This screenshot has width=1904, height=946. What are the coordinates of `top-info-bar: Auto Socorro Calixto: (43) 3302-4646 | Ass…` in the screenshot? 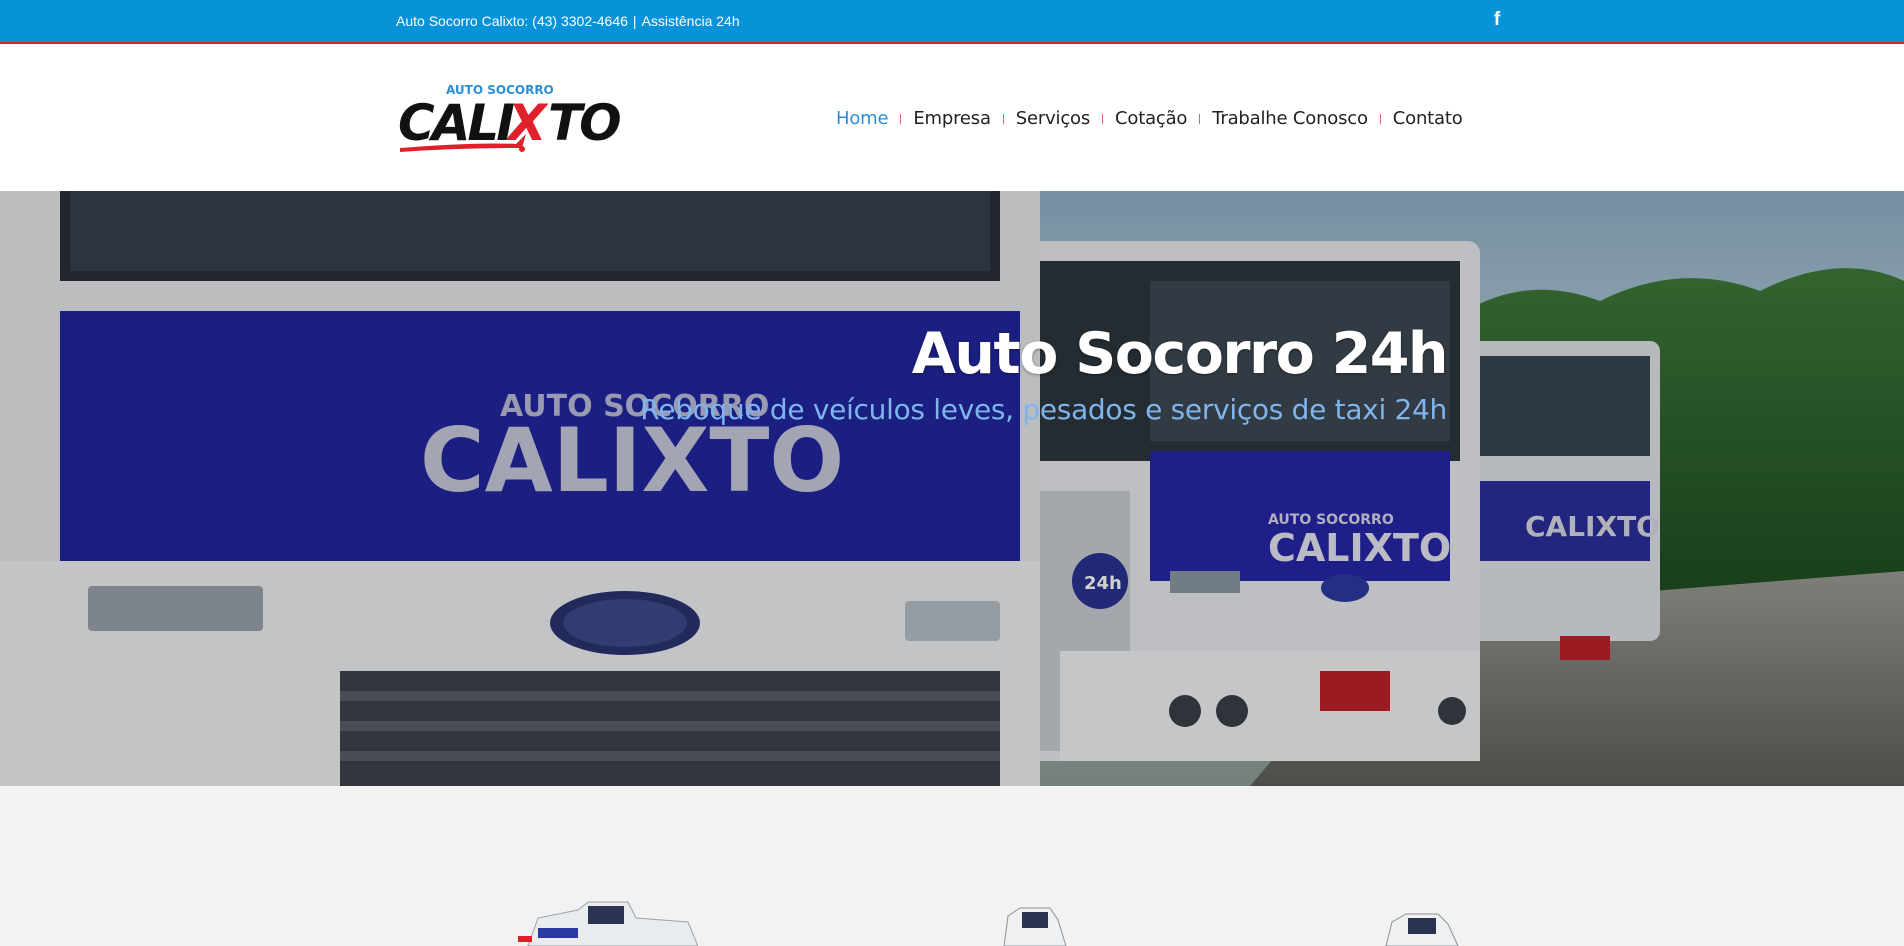 It's located at (952, 22).